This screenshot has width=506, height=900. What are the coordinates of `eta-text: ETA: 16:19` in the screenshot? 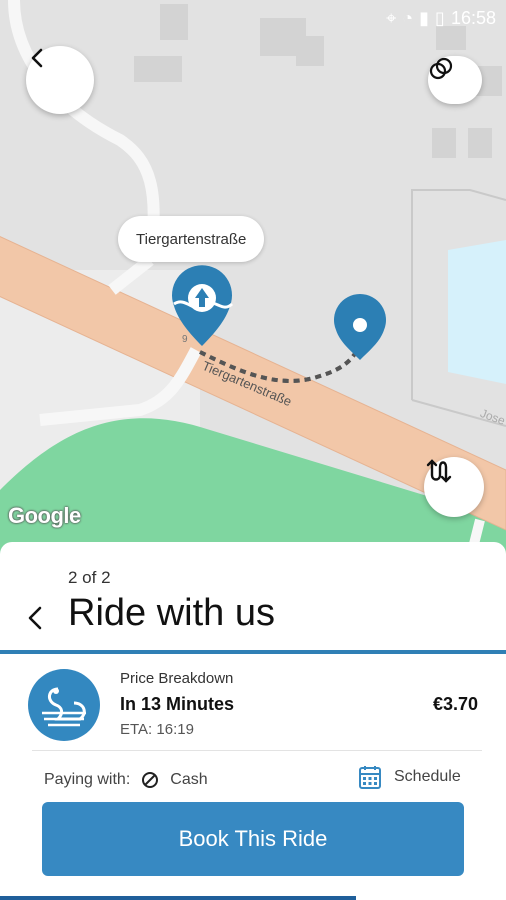 It's located at (157, 729).